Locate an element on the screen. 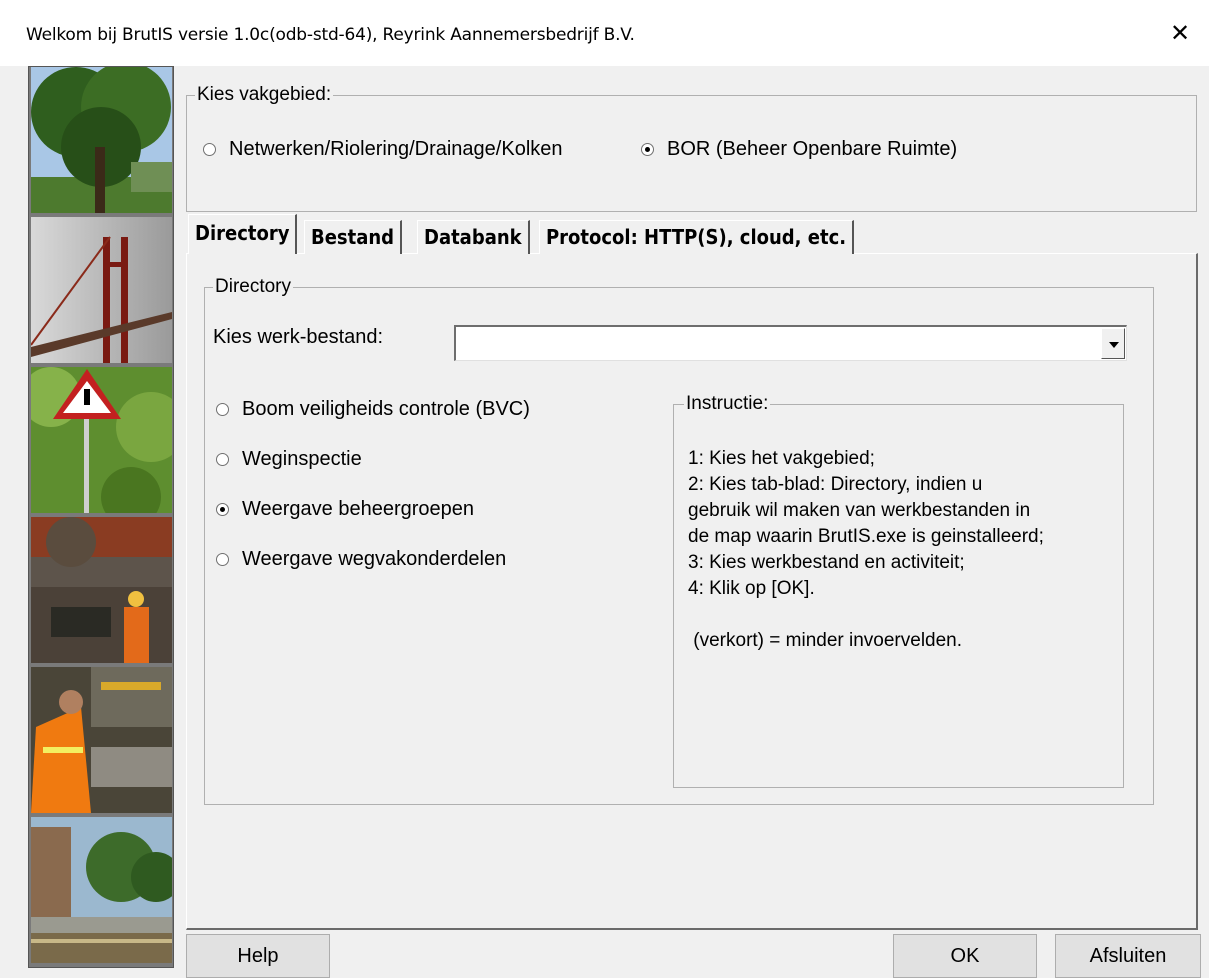  radio-bvc-label: Boom veiligheids controle (BVC) is located at coordinates (386, 409).